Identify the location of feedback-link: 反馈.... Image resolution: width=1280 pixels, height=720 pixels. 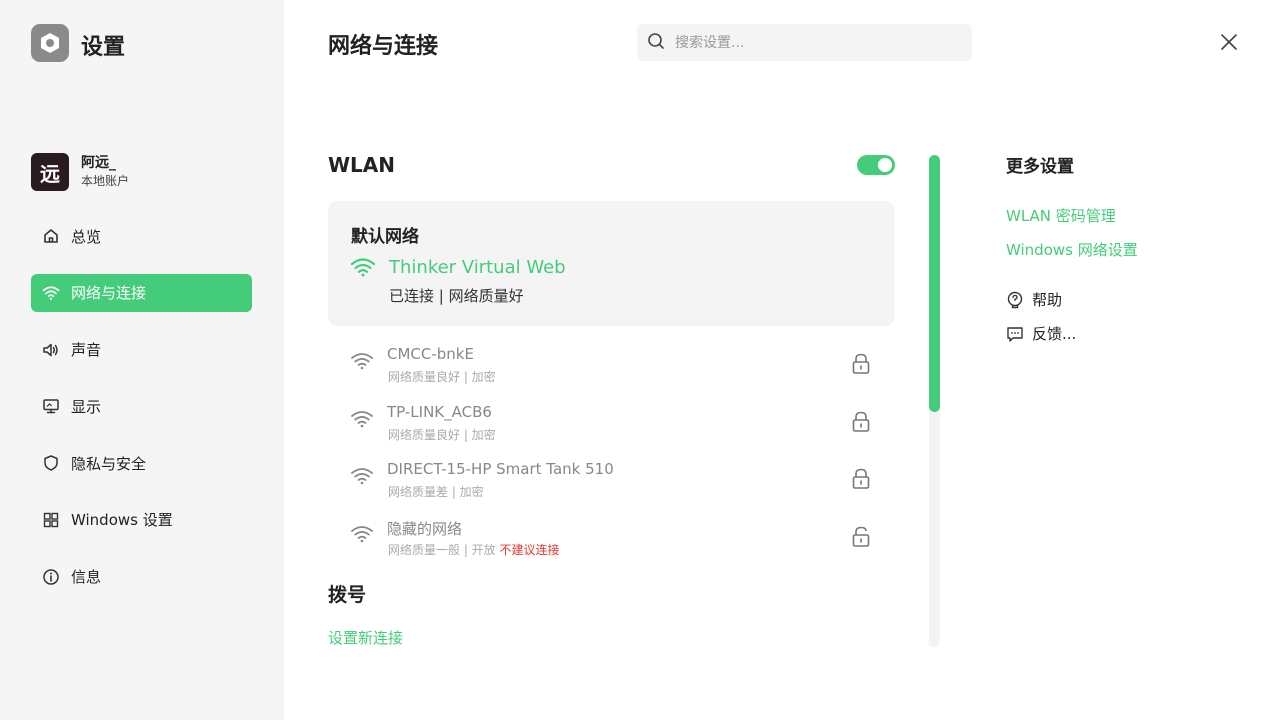
(1041, 333).